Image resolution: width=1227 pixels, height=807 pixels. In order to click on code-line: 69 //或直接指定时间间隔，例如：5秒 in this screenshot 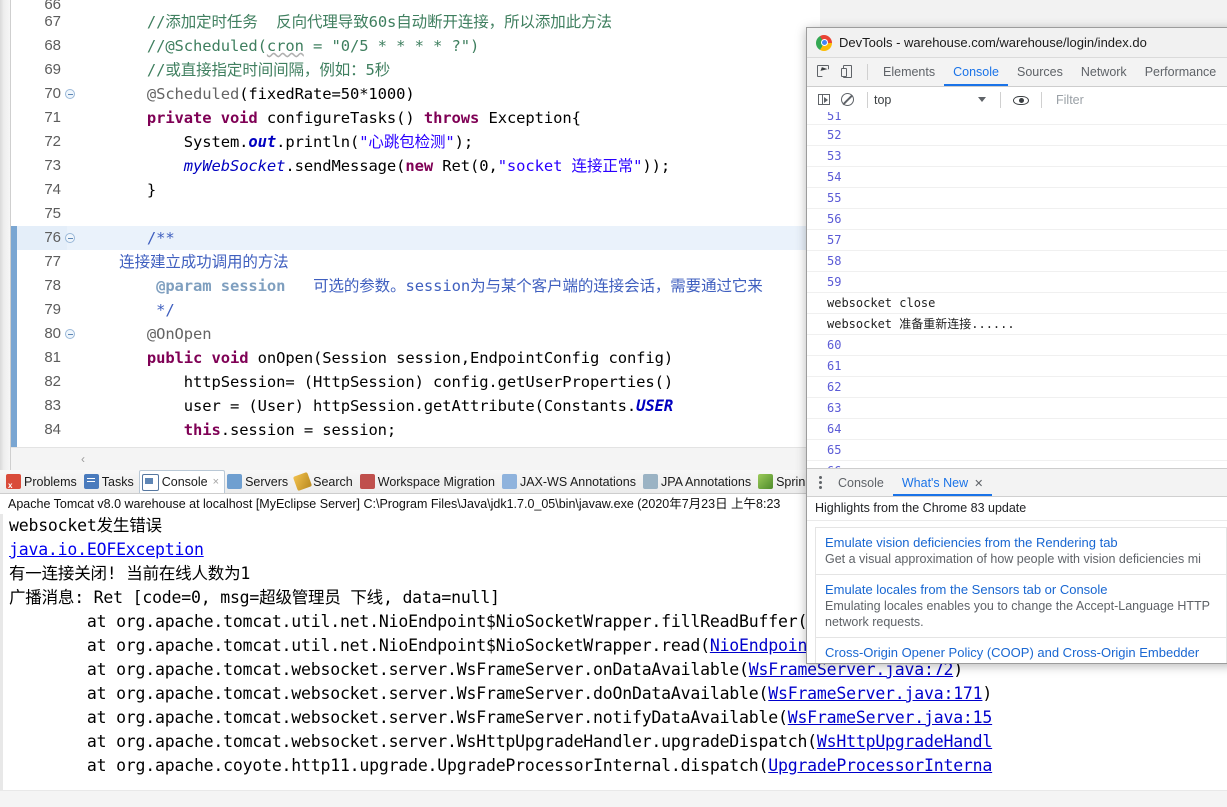, I will do `click(415, 70)`.